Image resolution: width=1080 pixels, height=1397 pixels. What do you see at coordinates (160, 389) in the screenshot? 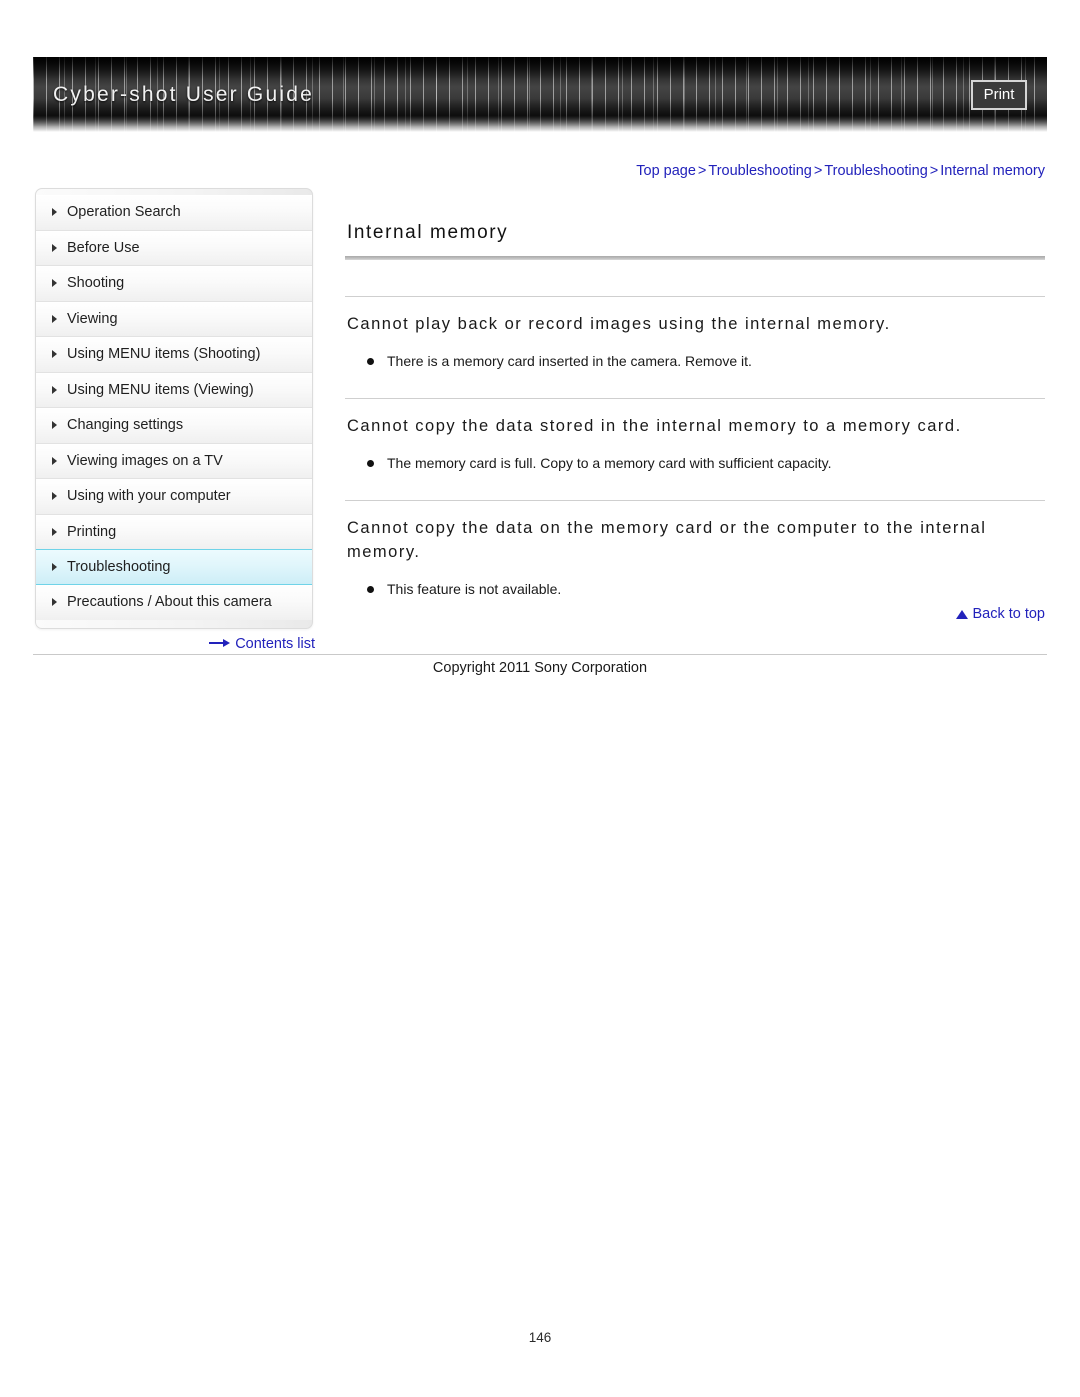
I see `sidebar-item-label: Using MENU items (Viewing)` at bounding box center [160, 389].